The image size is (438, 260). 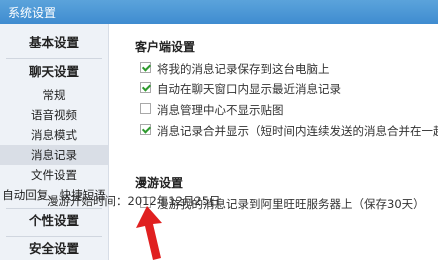 I want to click on sidebar-section-chat: 聊天设置, so click(x=54, y=72).